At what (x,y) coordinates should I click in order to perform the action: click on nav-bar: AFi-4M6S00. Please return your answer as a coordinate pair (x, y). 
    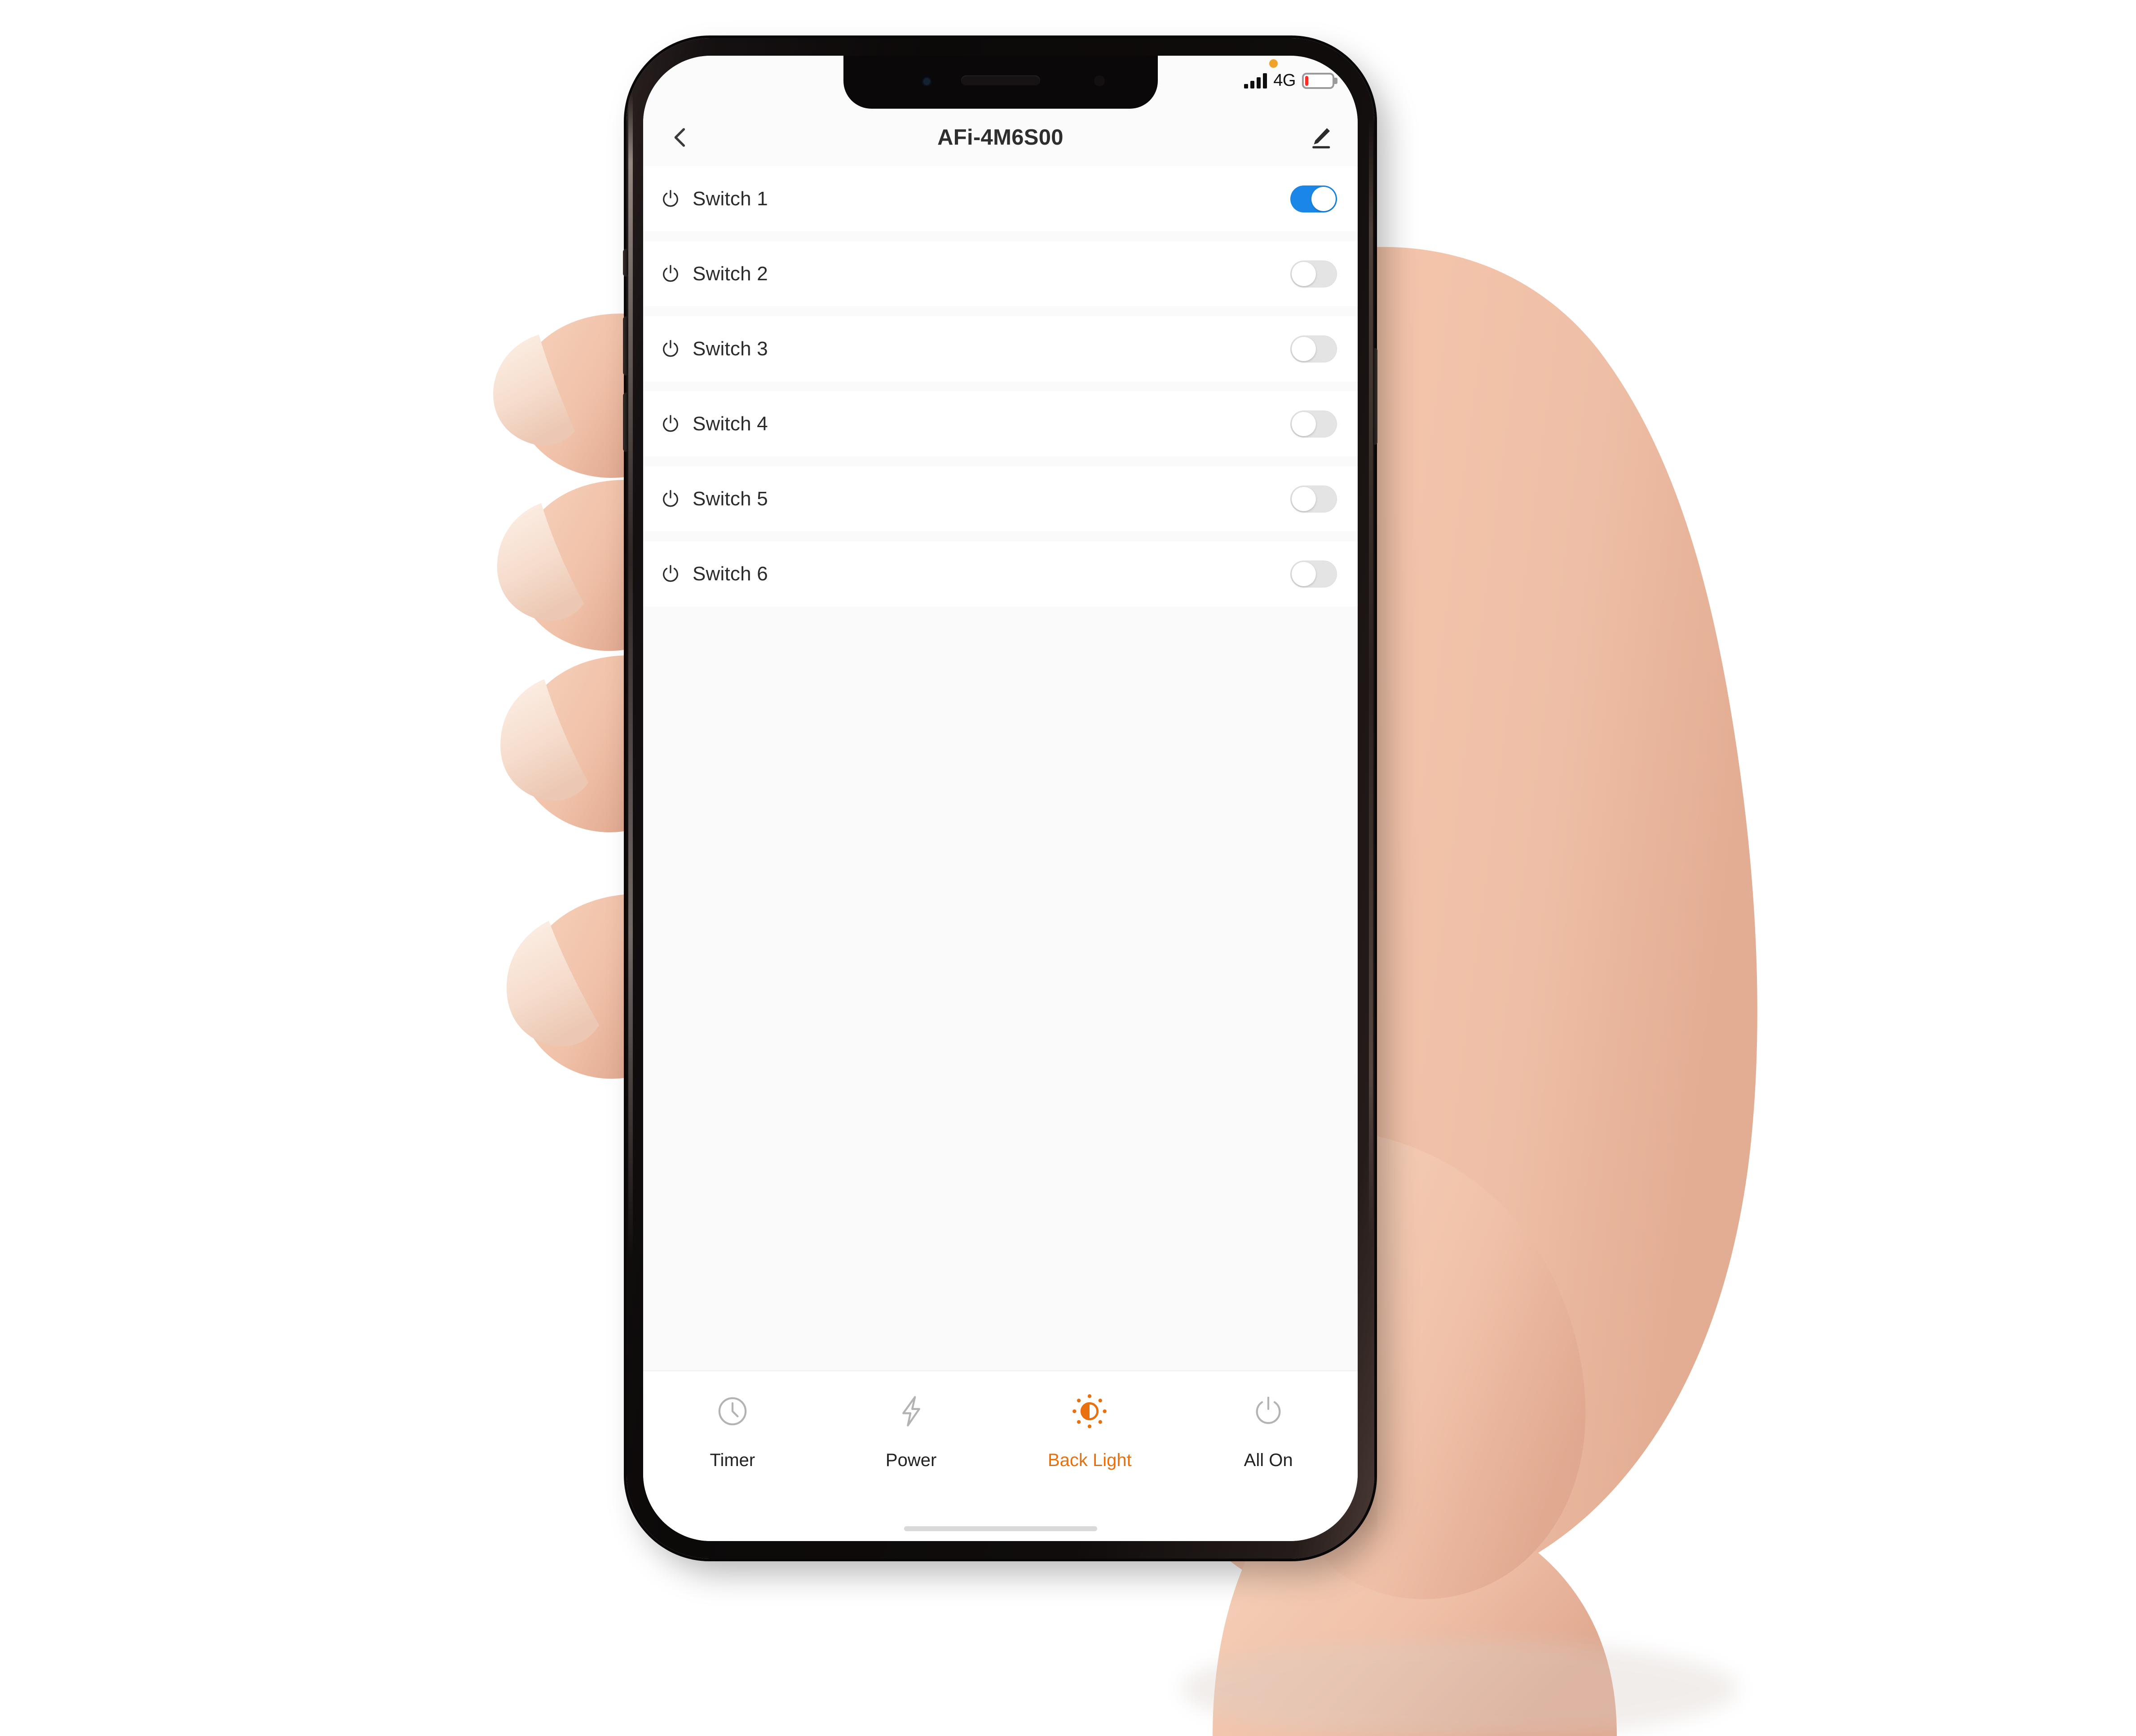
    Looking at the image, I should click on (1000, 137).